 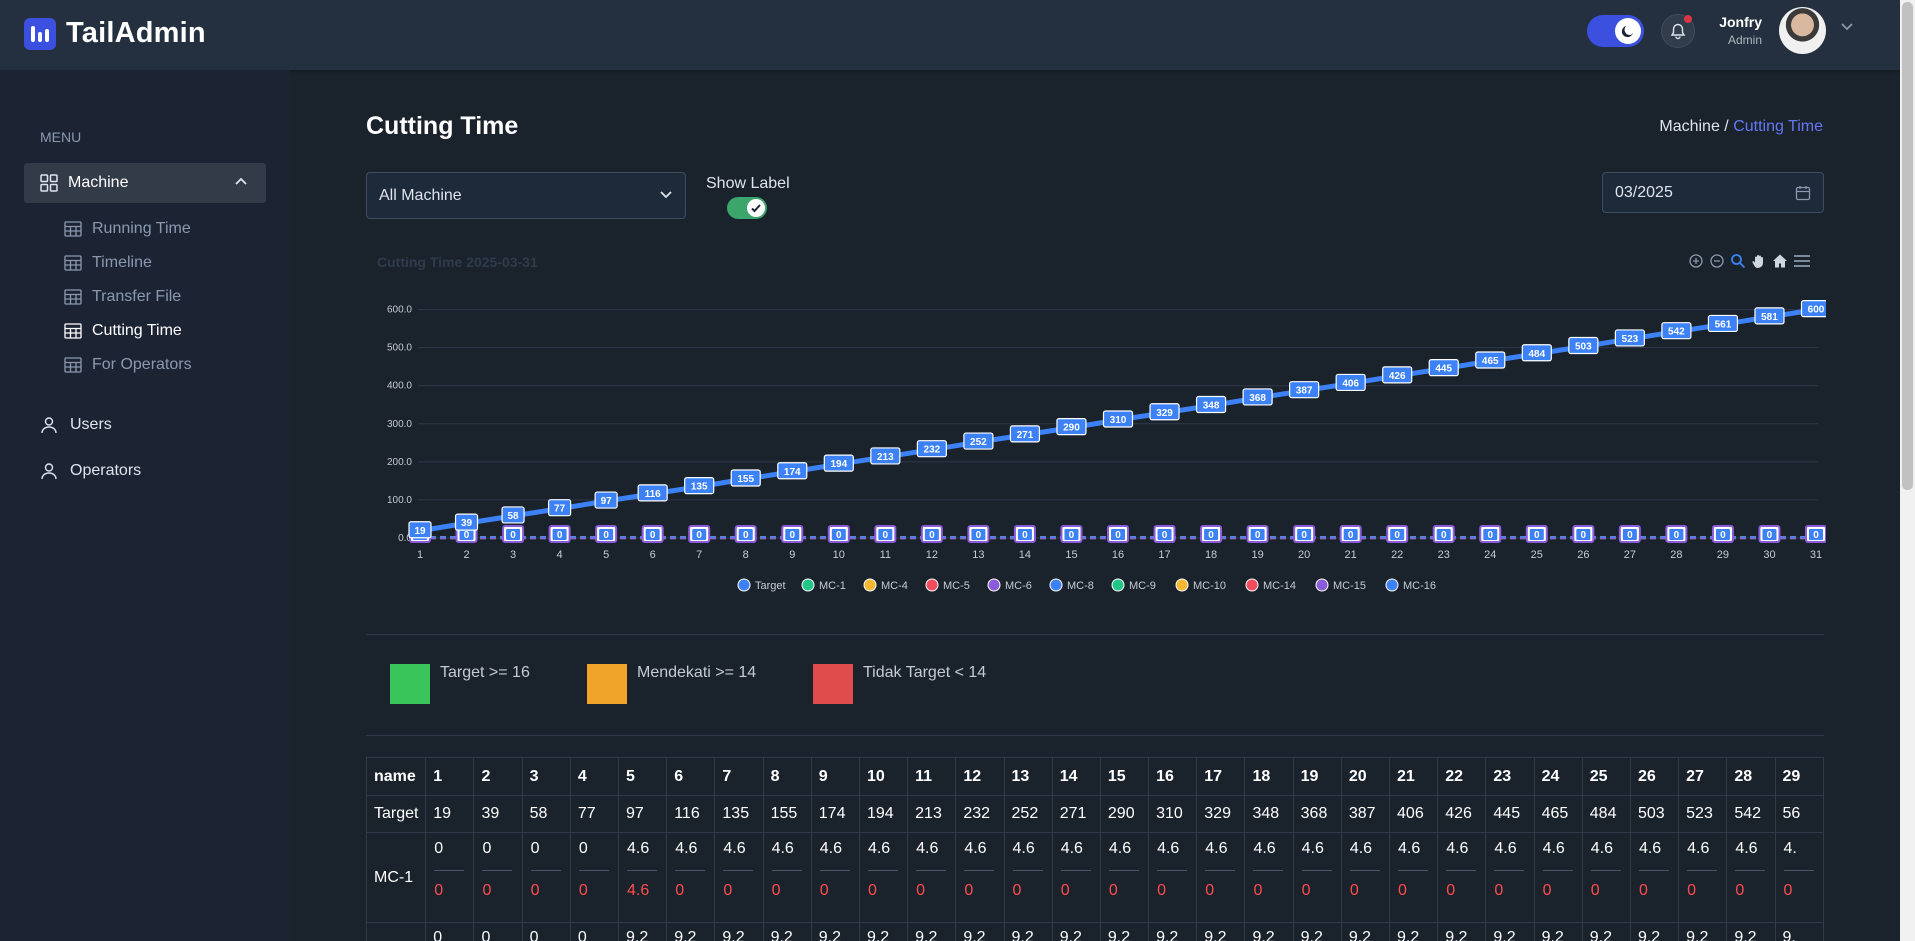 I want to click on breadcrumb-parent: Machine /, so click(x=1693, y=126).